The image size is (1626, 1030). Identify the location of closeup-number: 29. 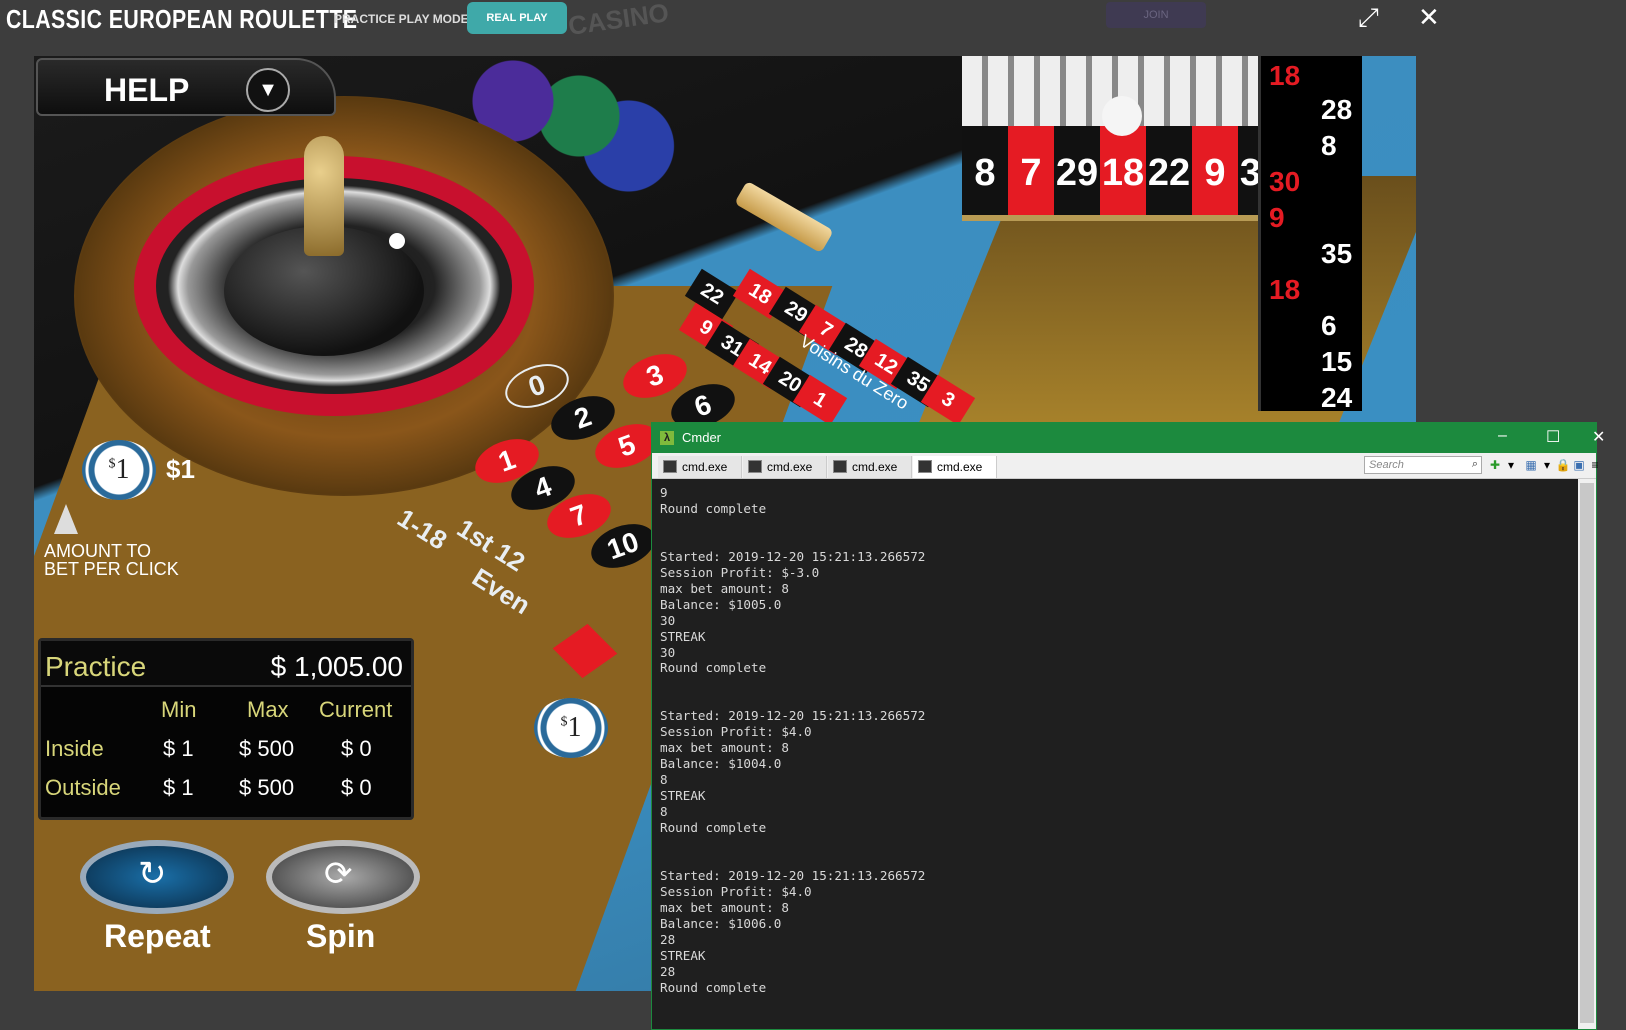
(1077, 170).